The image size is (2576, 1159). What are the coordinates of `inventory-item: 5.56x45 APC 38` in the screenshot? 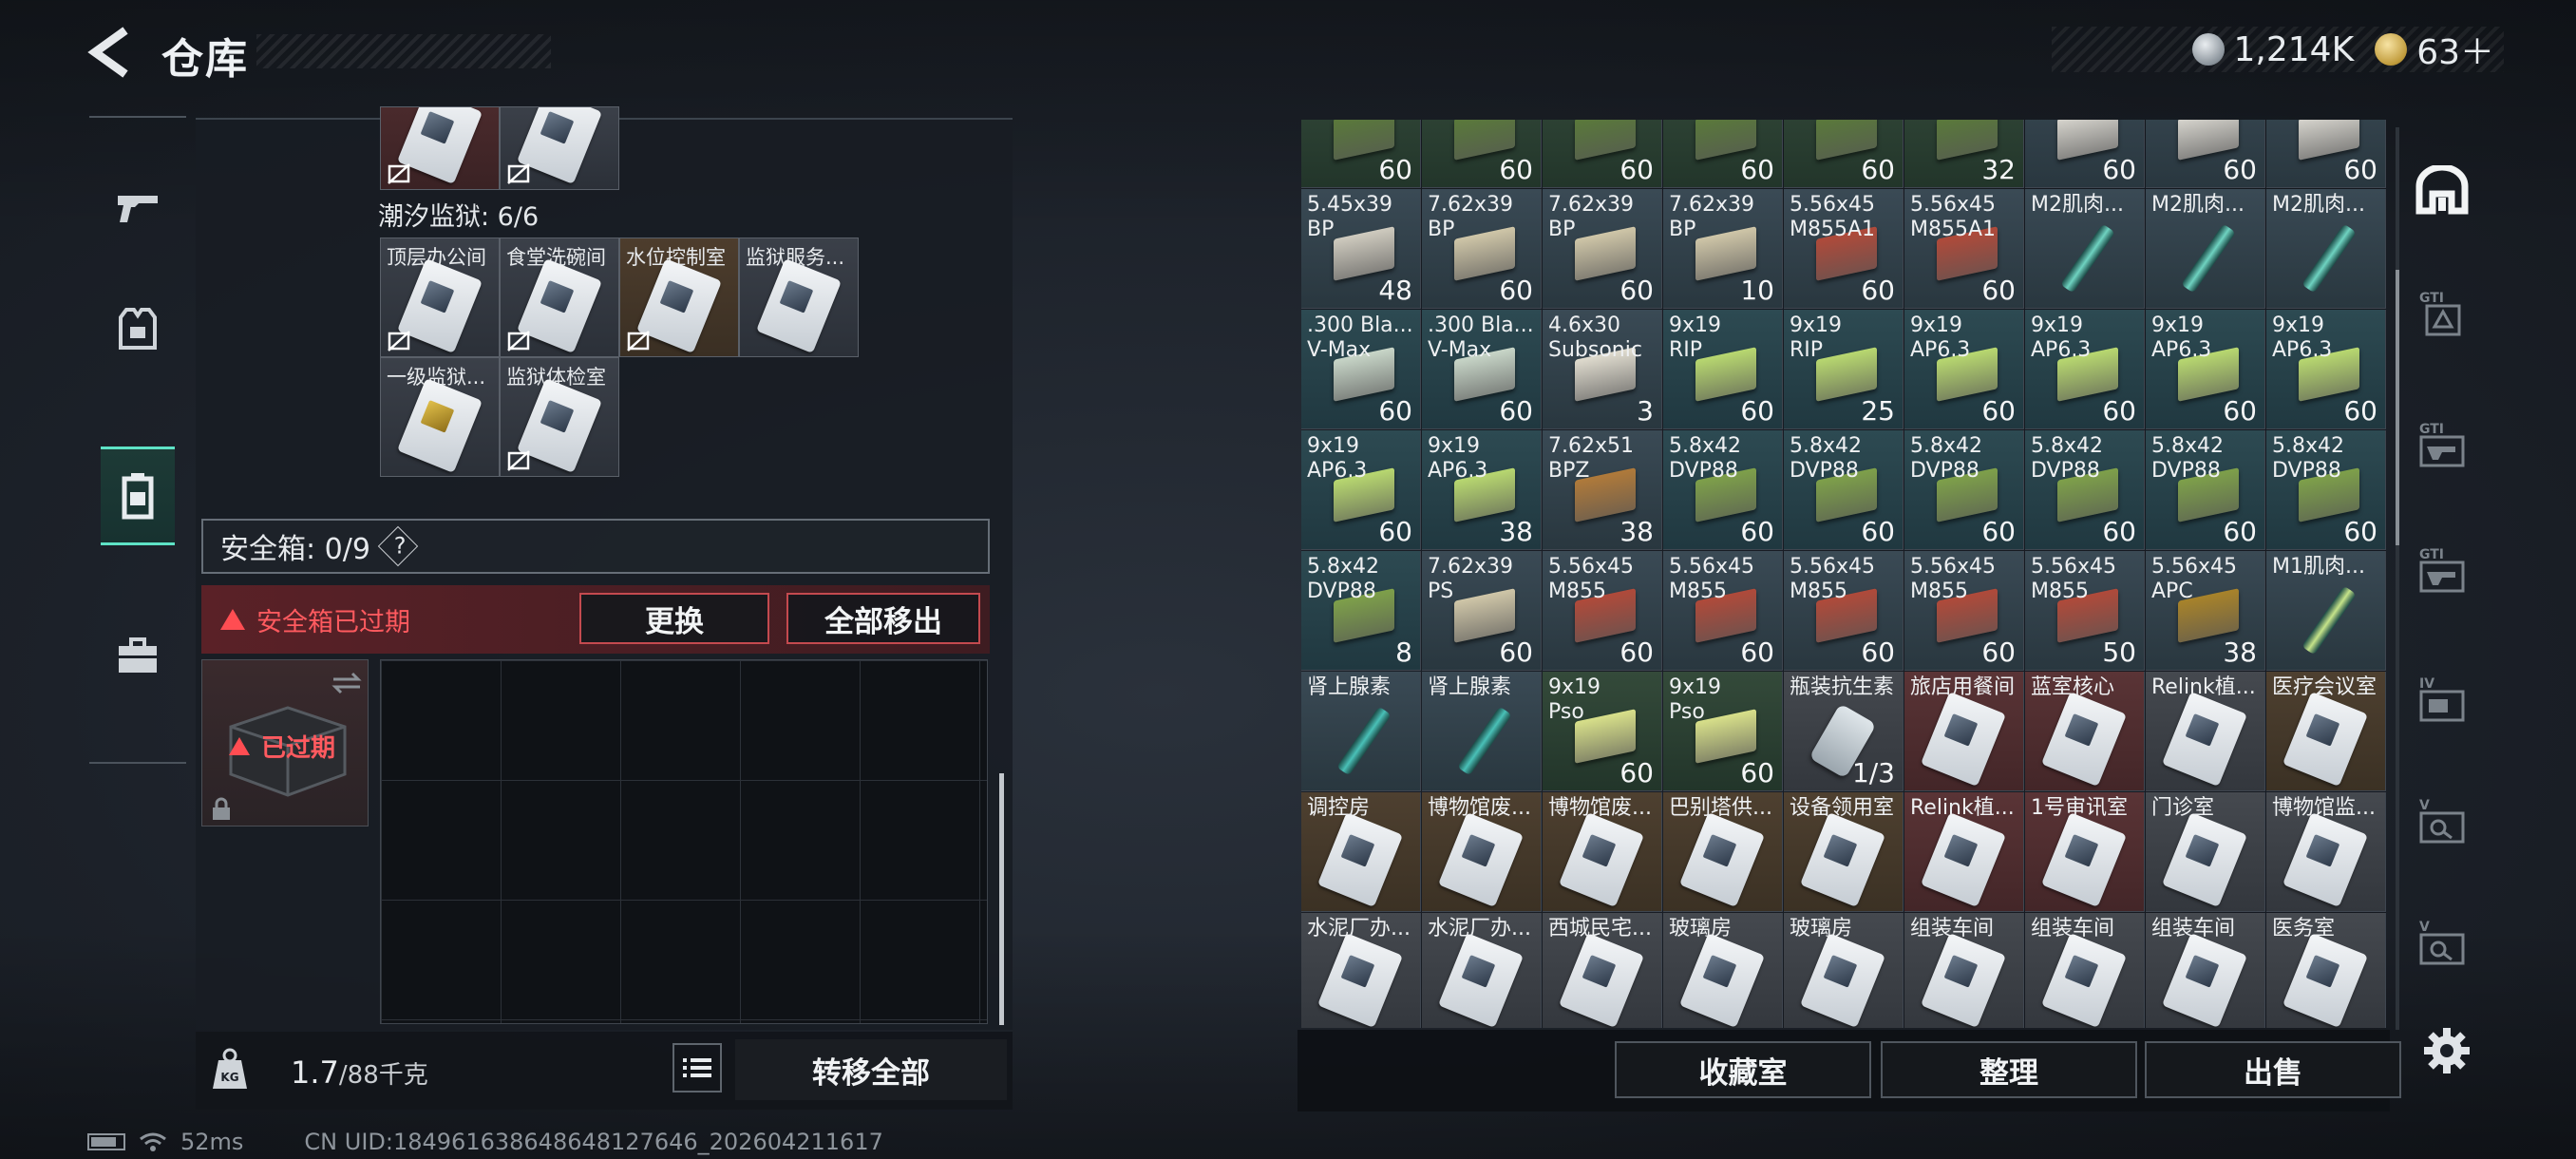 It's located at (2205, 611).